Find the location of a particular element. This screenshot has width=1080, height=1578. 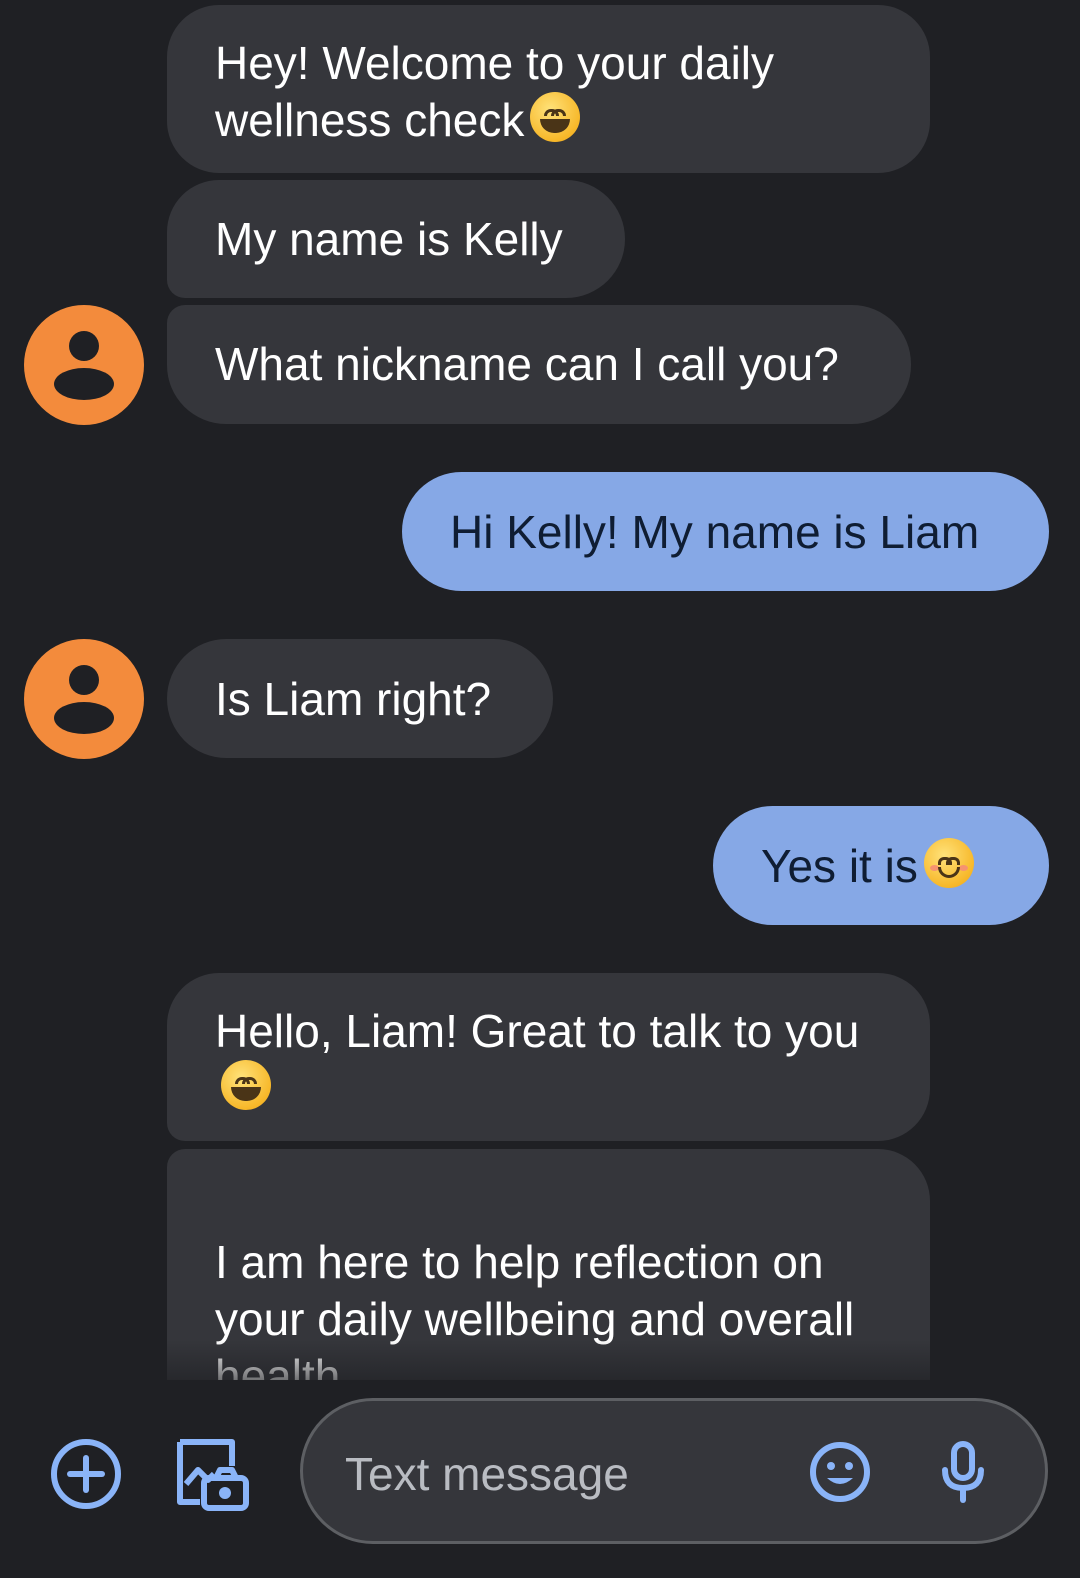

smiling-face-with-smiling-eyes-emoji is located at coordinates (948, 863).